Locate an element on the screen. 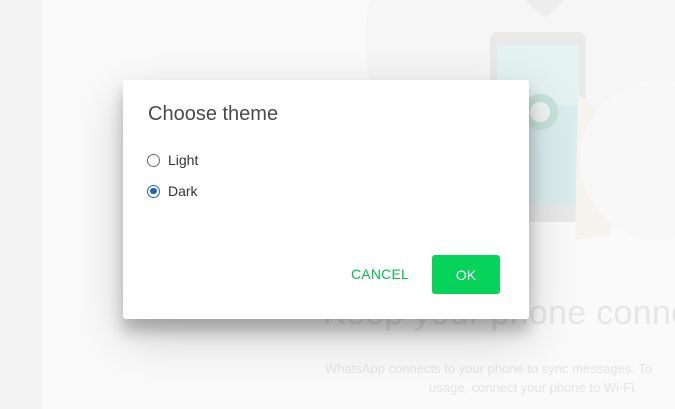 The width and height of the screenshot is (675, 409). ok-button: OK is located at coordinates (466, 274).